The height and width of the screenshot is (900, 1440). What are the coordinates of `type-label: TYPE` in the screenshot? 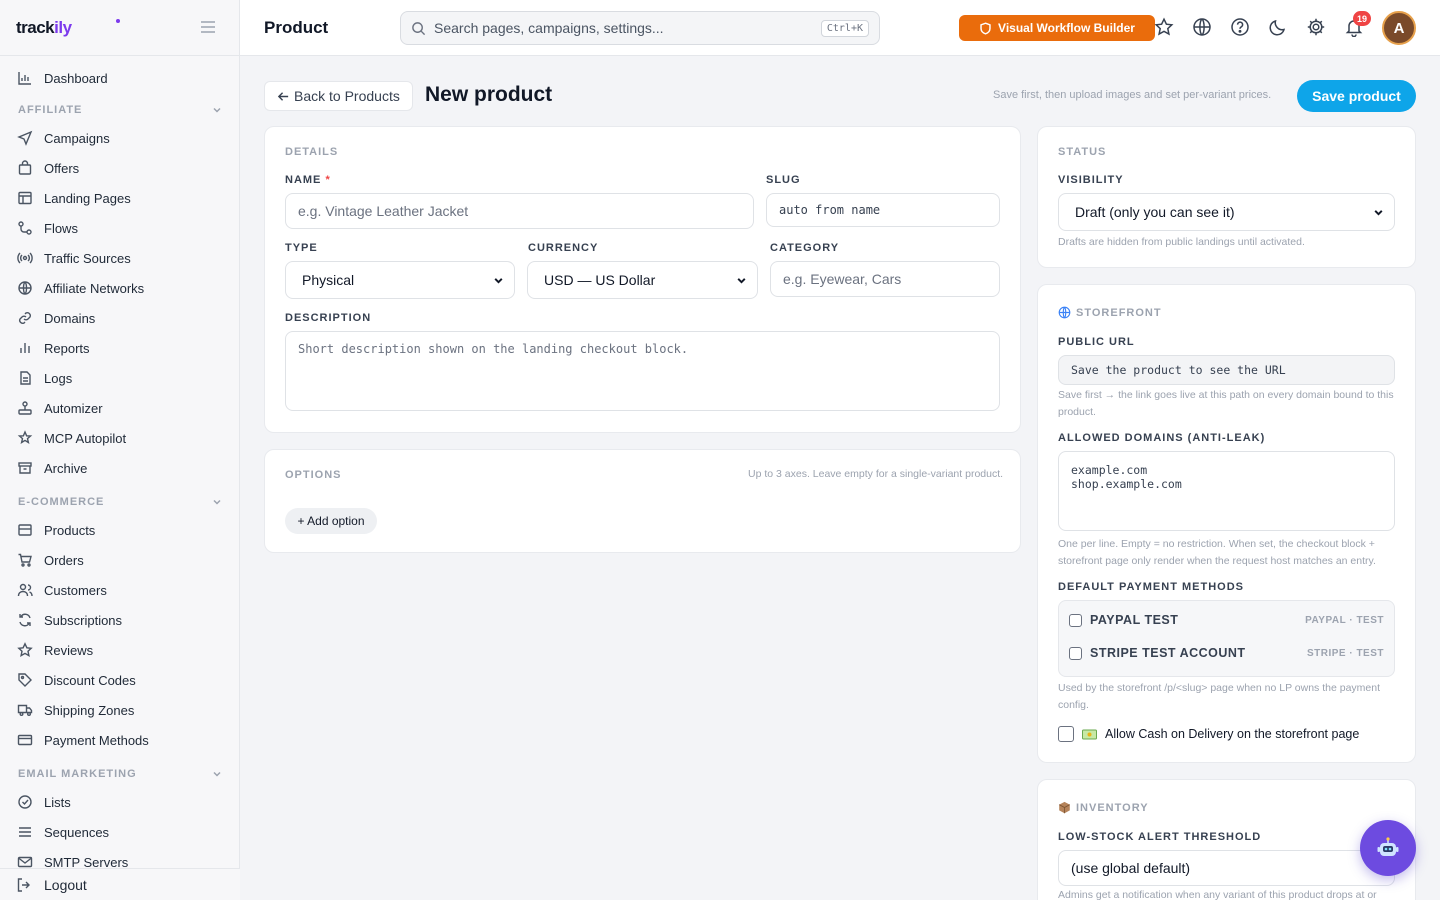 It's located at (301, 248).